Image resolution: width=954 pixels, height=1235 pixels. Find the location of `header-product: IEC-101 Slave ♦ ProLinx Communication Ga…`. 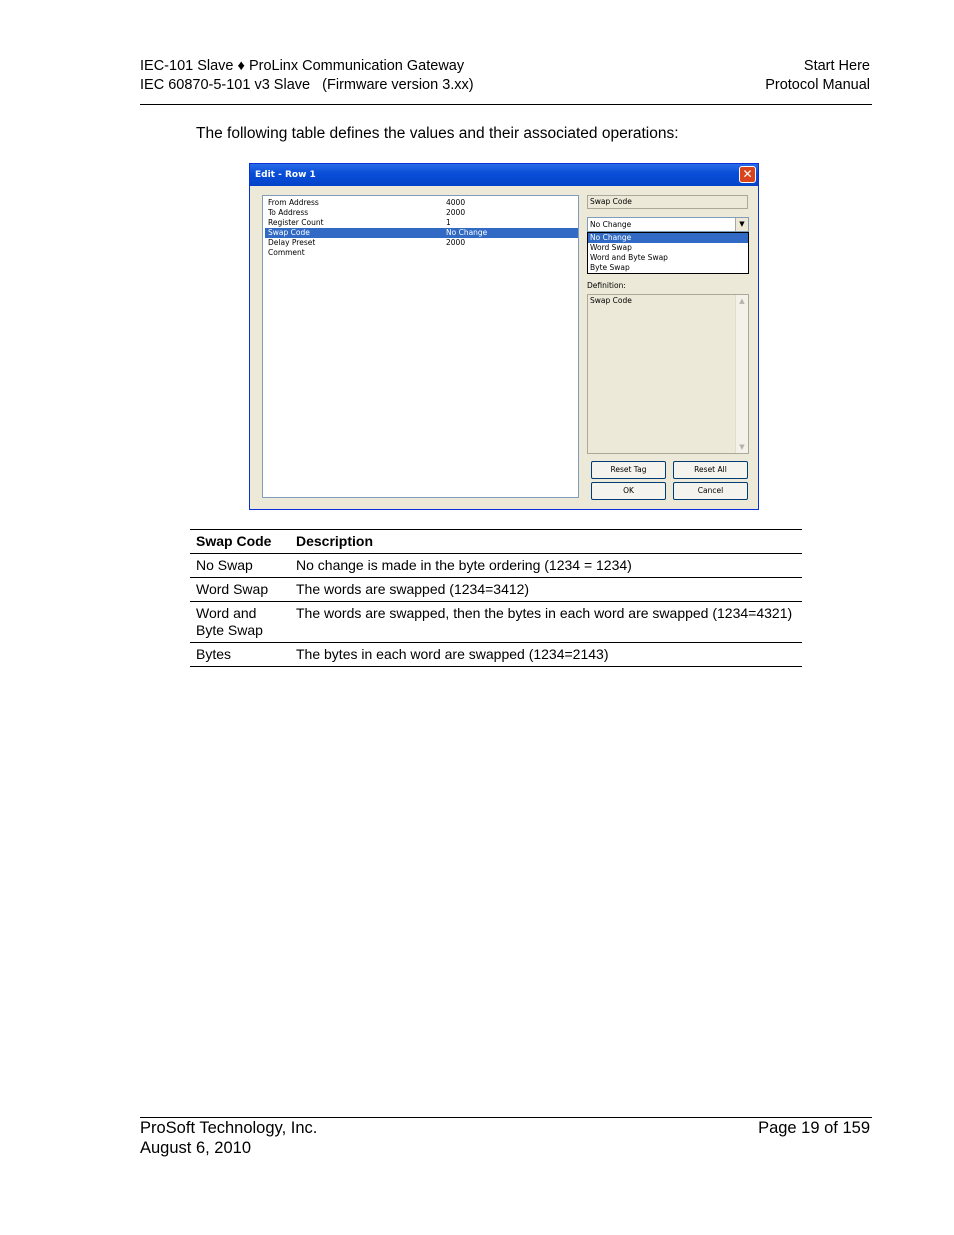

header-product: IEC-101 Slave ♦ ProLinx Communication Ga… is located at coordinates (302, 66).